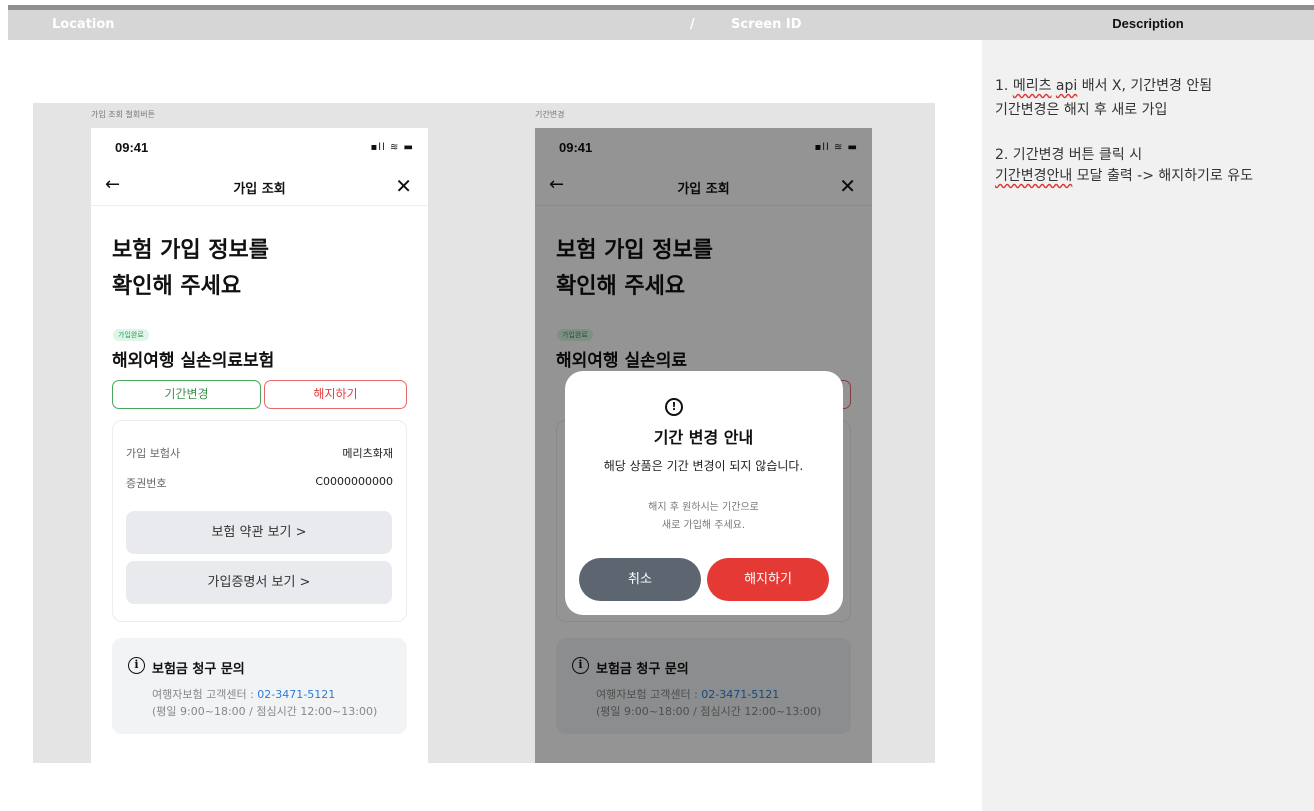 This screenshot has width=1314, height=811. Describe the element at coordinates (1069, 155) in the screenshot. I see `description-line-3: 2. 기간변경 버튼 클릭 시` at that location.